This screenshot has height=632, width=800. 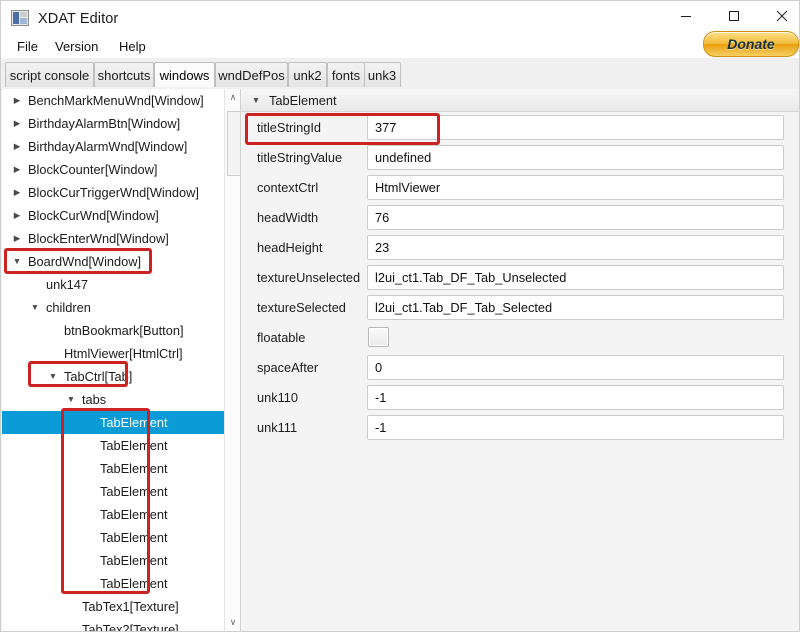 I want to click on tab-label: wndDefPos, so click(x=251, y=75).